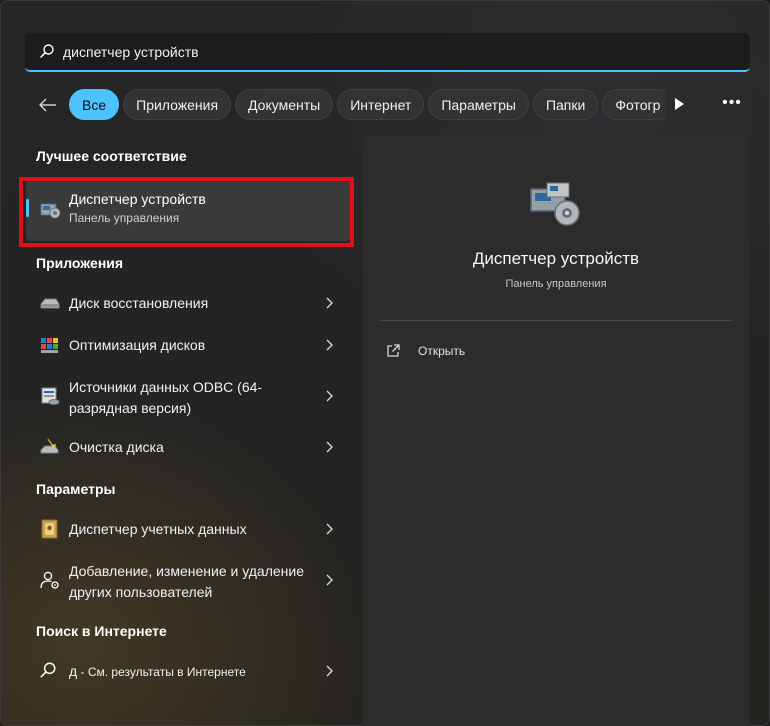  Describe the element at coordinates (94, 104) in the screenshot. I see `tab-all: Все` at that location.